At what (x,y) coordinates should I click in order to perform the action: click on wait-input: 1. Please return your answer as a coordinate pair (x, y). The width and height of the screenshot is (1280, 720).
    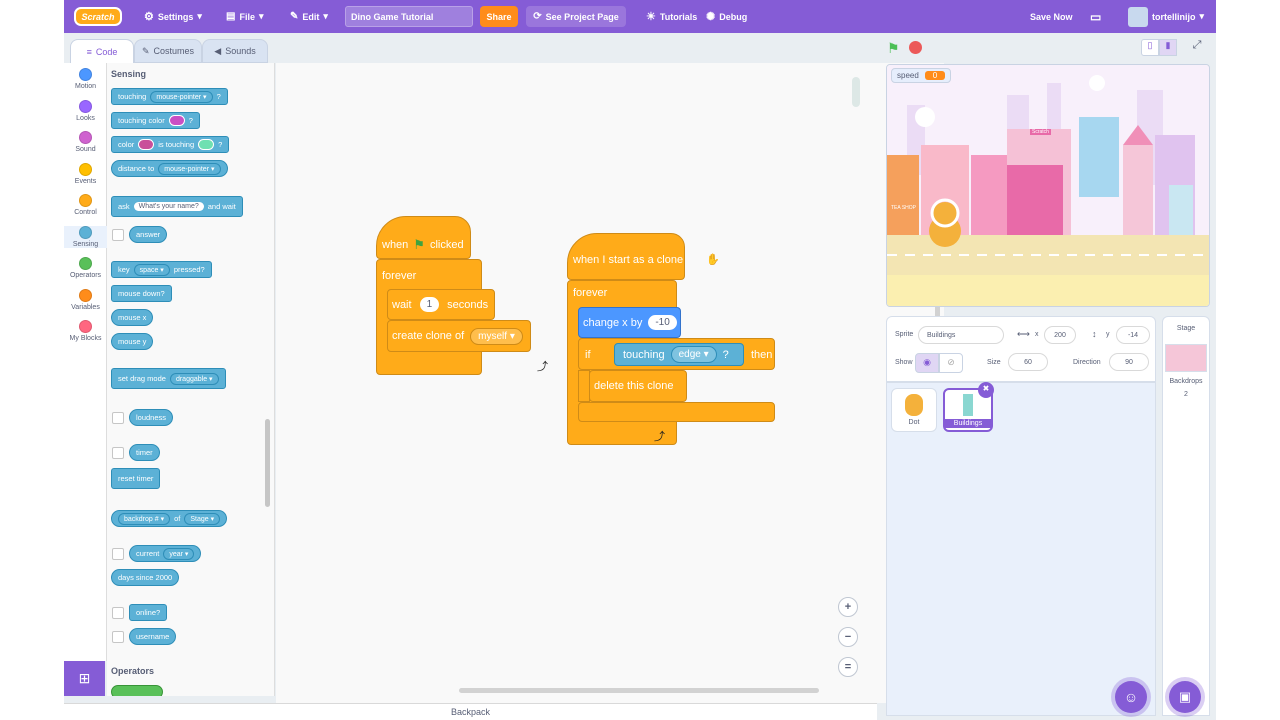
    Looking at the image, I should click on (429, 304).